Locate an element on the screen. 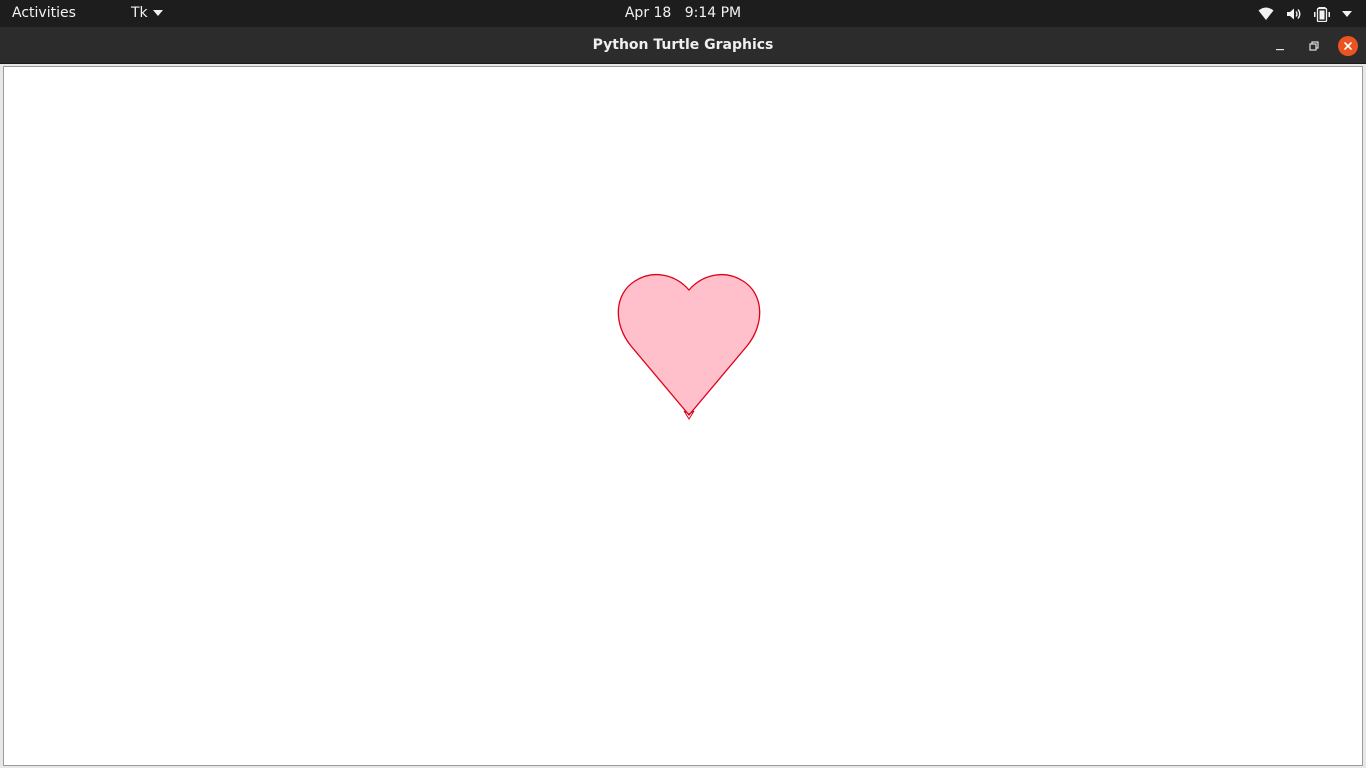 The width and height of the screenshot is (1366, 768). clock-button: Apr 18 9:14 PM is located at coordinates (683, 13).